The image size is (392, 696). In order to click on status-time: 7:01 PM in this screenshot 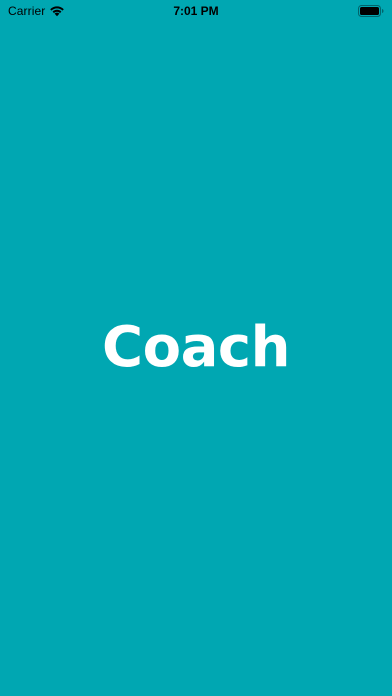, I will do `click(196, 11)`.